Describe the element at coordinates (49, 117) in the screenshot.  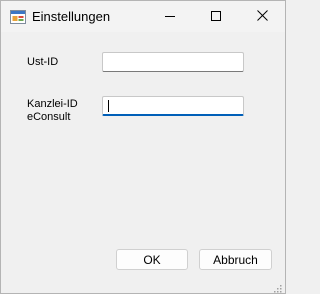
I see `kanzlei-id-label-line2: eConsult` at that location.